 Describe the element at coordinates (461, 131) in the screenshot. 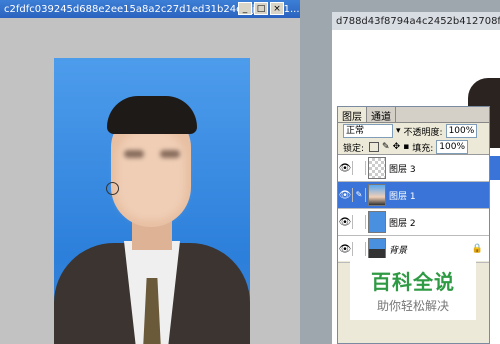

I see `opacity-field: 100%` at that location.